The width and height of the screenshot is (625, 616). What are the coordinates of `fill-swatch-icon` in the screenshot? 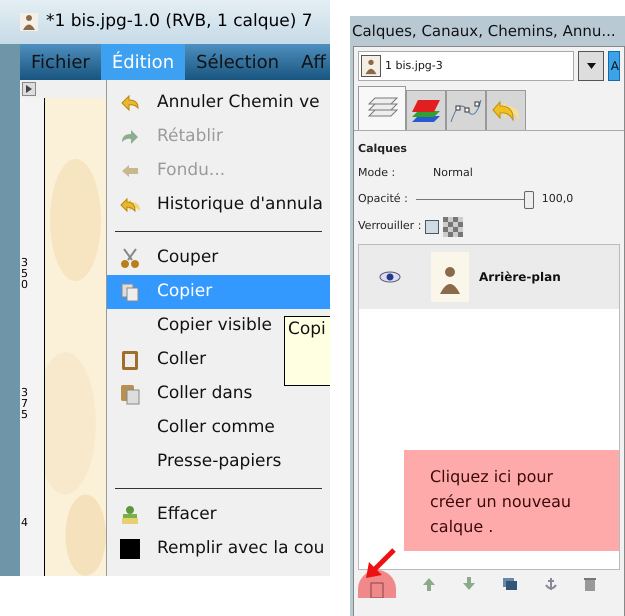 It's located at (130, 549).